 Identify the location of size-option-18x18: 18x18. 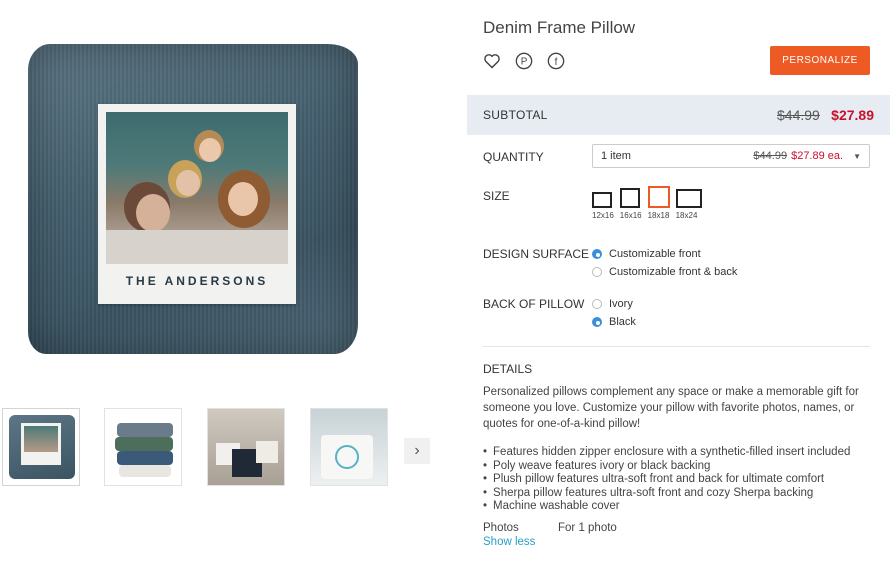
(658, 203).